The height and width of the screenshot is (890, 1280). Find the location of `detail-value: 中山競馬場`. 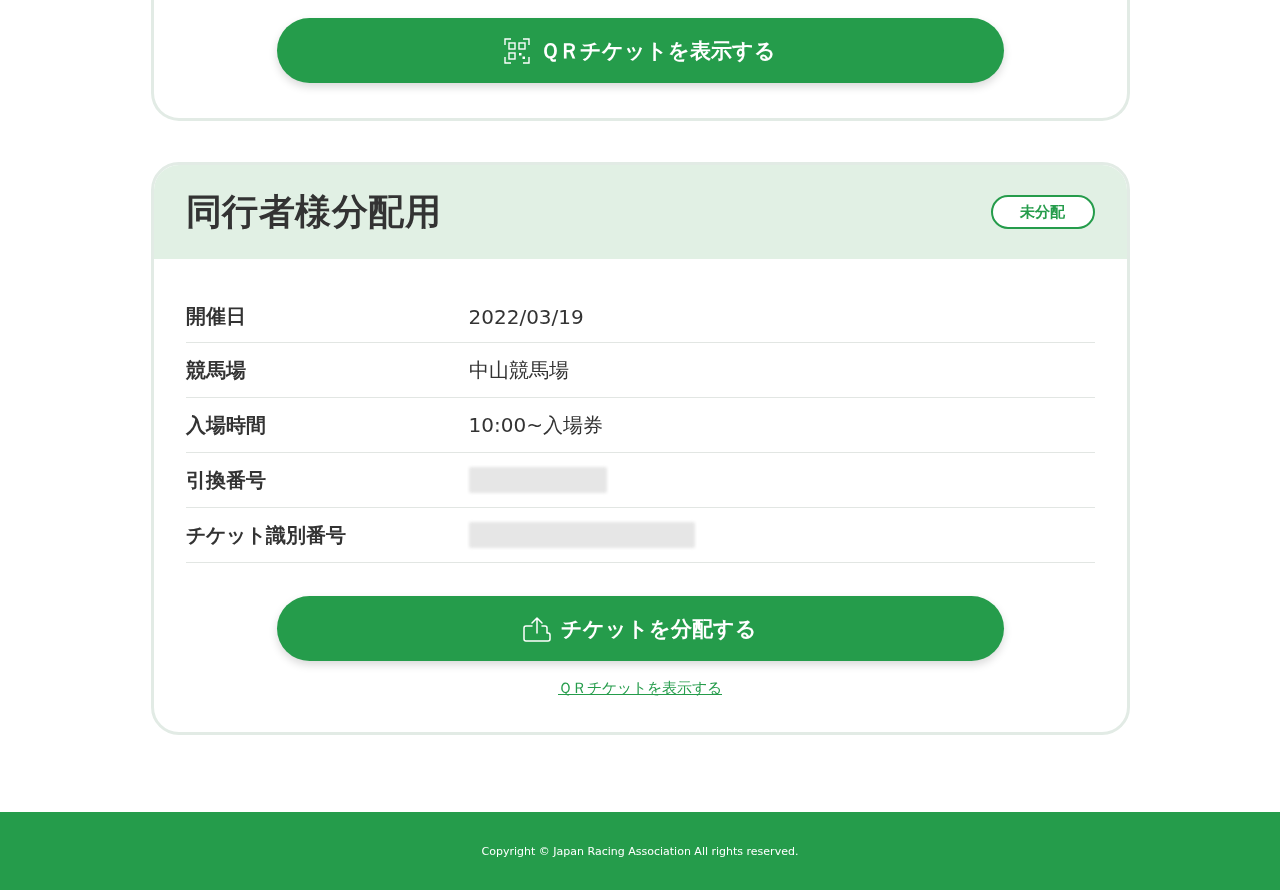

detail-value: 中山競馬場 is located at coordinates (518, 370).